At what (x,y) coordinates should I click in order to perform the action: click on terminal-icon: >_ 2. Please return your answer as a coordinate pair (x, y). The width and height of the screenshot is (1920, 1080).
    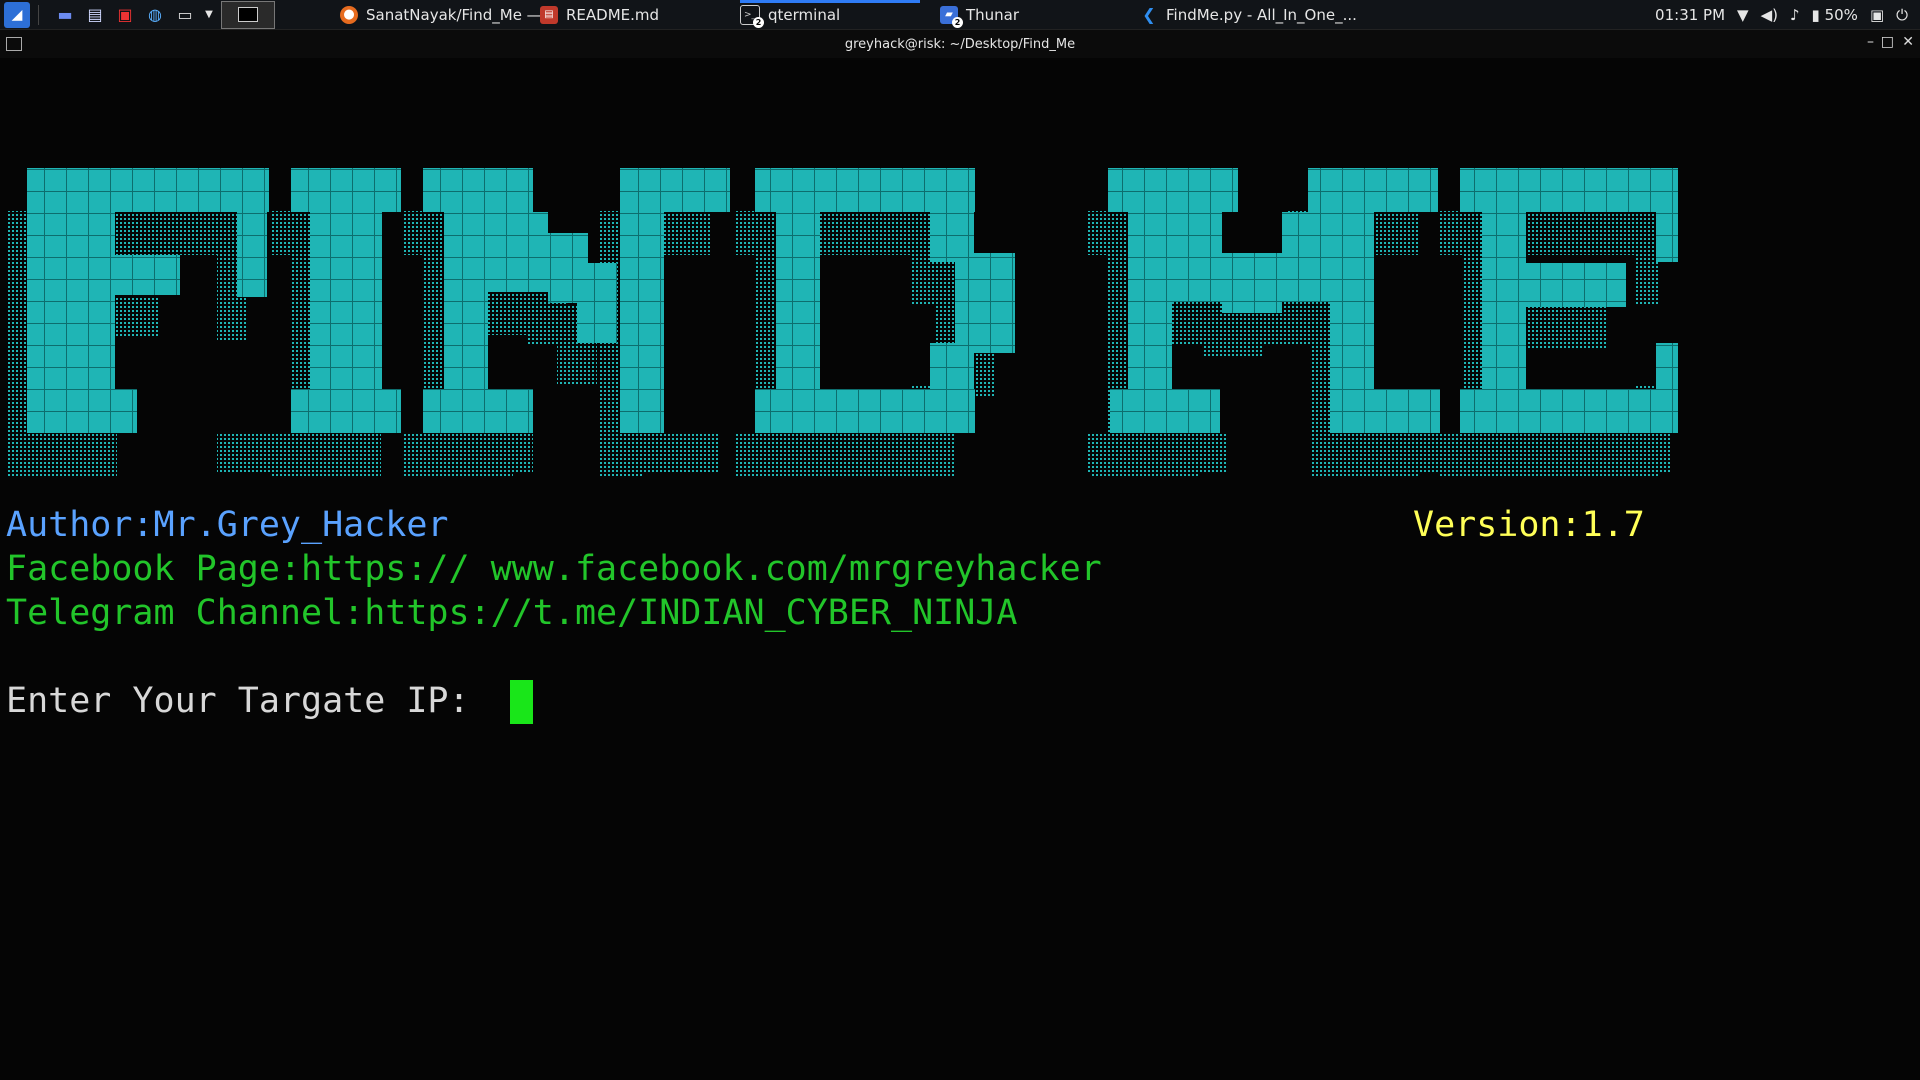
    Looking at the image, I should click on (752, 16).